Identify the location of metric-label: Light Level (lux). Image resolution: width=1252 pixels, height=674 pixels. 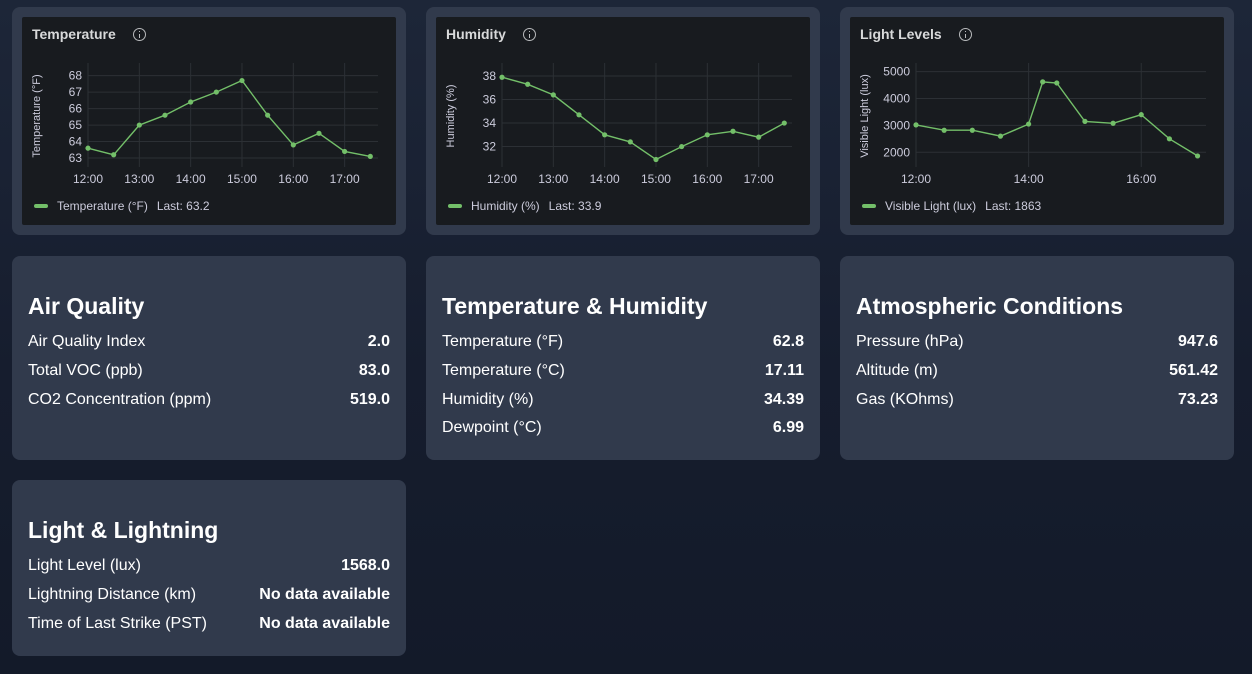
(84, 566).